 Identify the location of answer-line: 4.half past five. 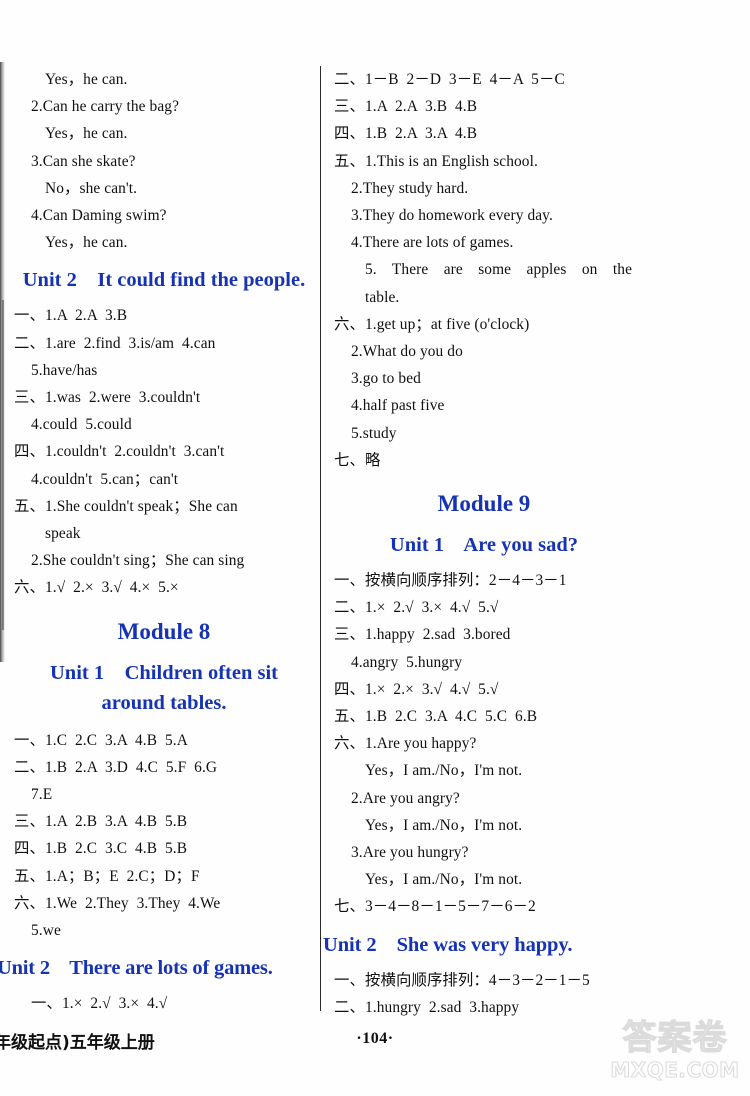
(398, 406).